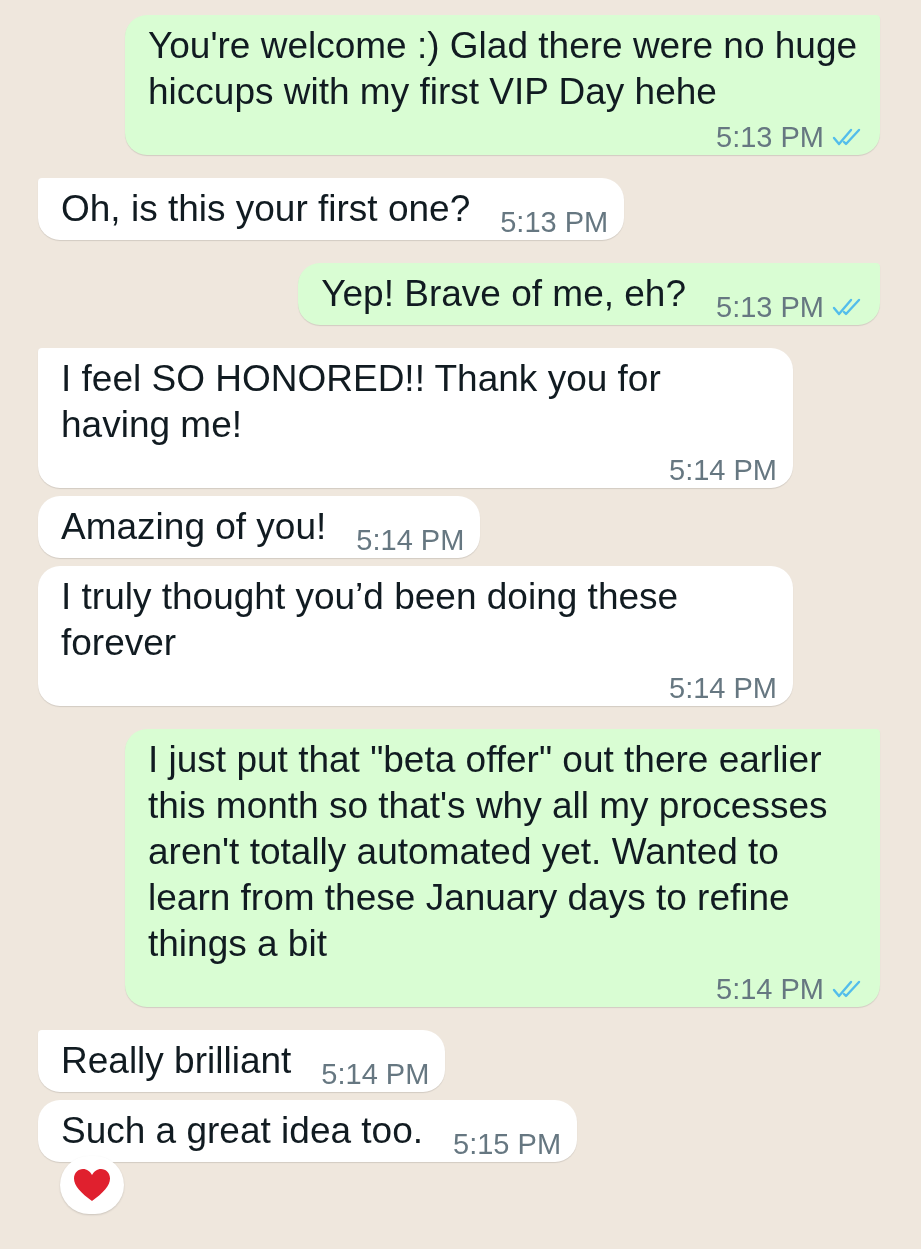  Describe the element at coordinates (488, 852) in the screenshot. I see `message-text: I just put that "beta offer" out there earlier this month so that's why all my processes aren't totally automated yet. Wanted to learn from these January days to refine things a bit` at that location.